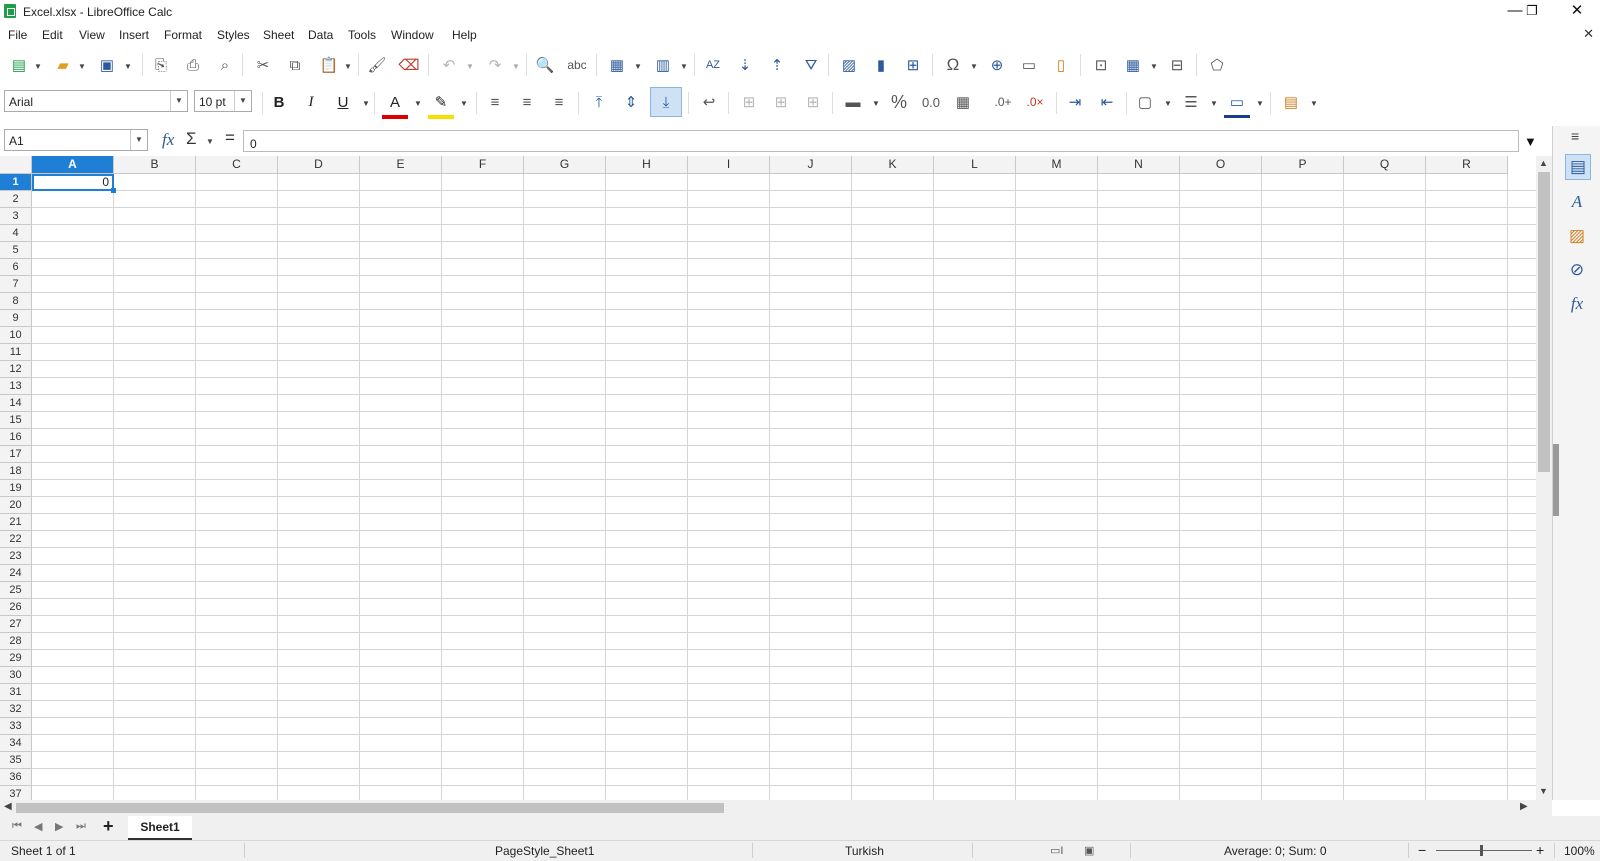  Describe the element at coordinates (76, 140) in the screenshot. I see `name-box: A1 ▼` at that location.